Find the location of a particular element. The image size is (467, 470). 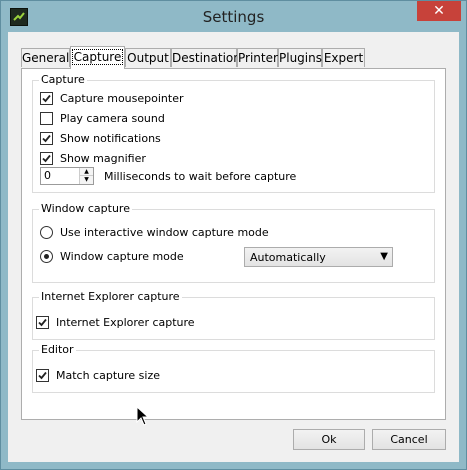

close-icon: ✕ is located at coordinates (439, 11).